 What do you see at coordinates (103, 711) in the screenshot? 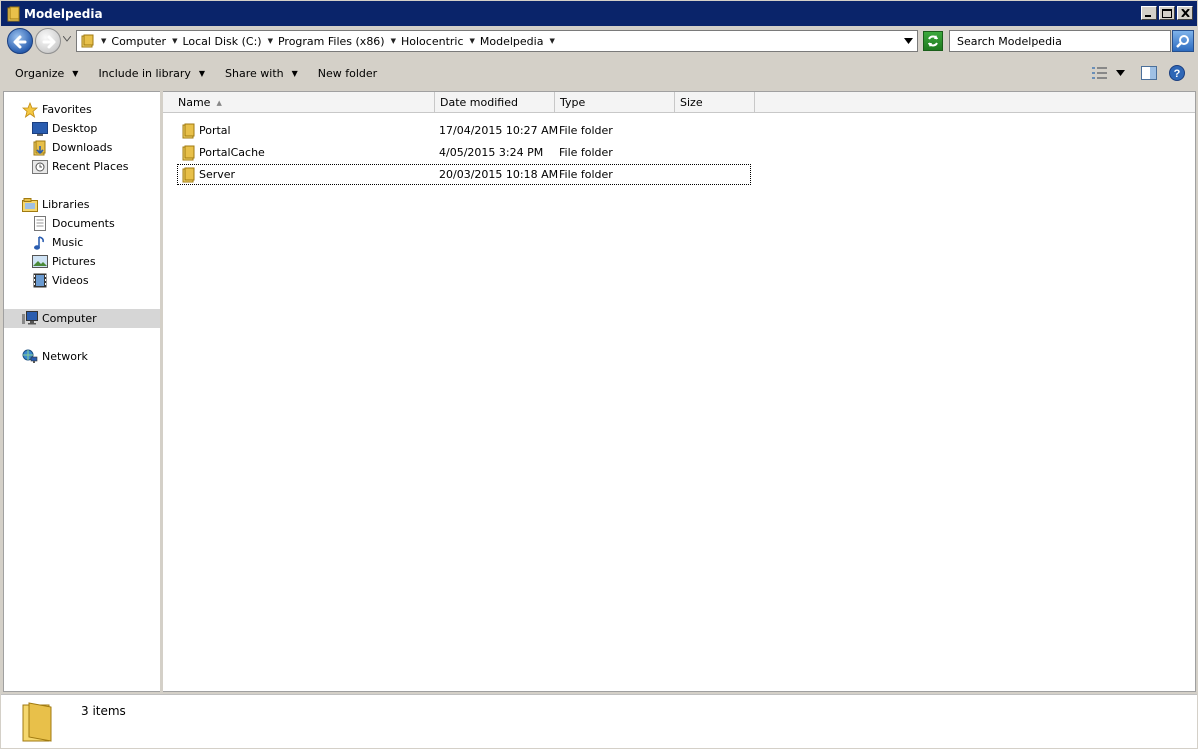
I see `item-count: 3 items` at bounding box center [103, 711].